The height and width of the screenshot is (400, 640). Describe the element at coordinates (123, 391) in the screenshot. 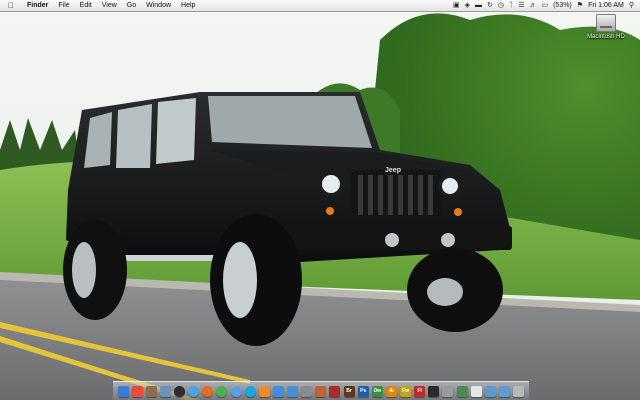

I see `dock-item-finder` at that location.